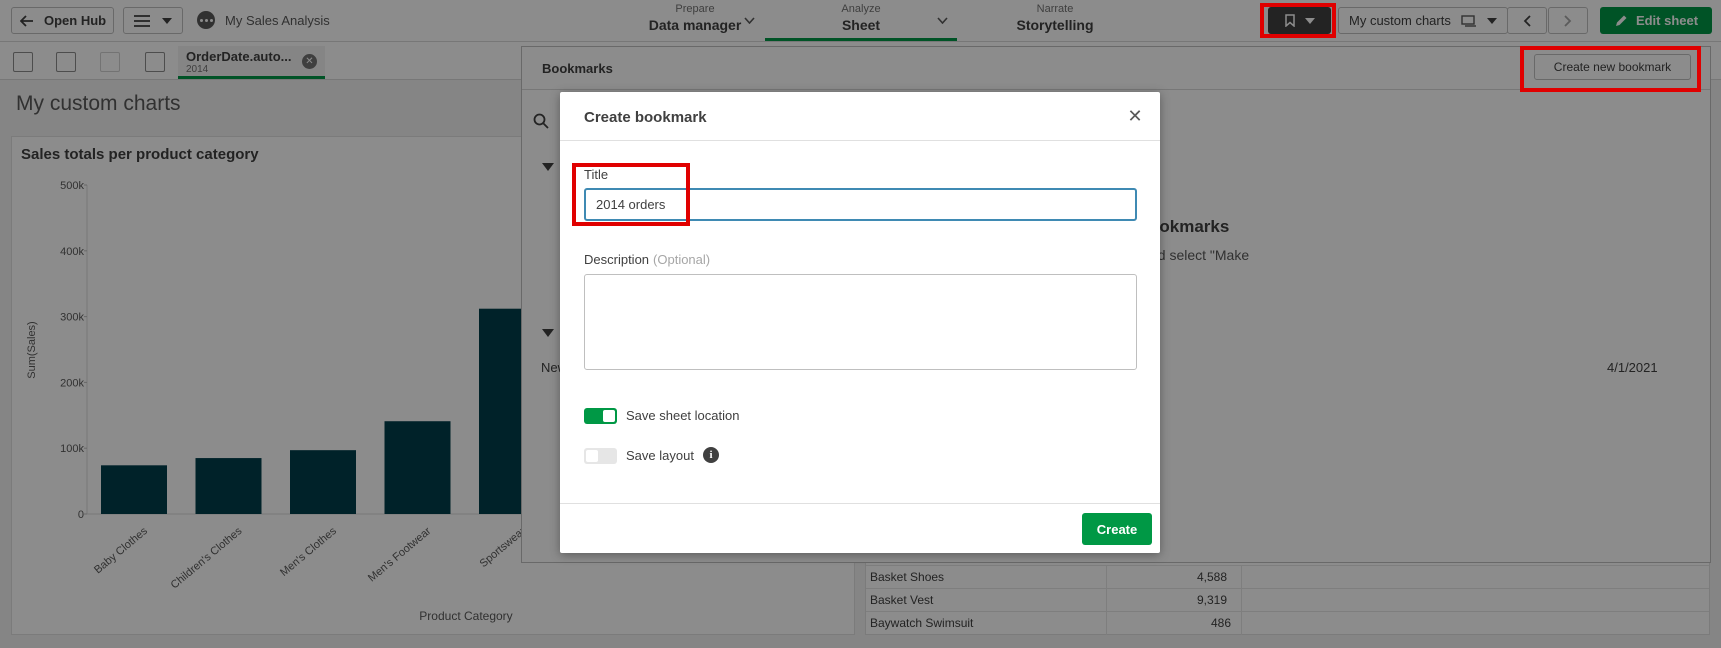 The height and width of the screenshot is (648, 1721). What do you see at coordinates (1135, 116) in the screenshot?
I see `close-icon: ✕` at bounding box center [1135, 116].